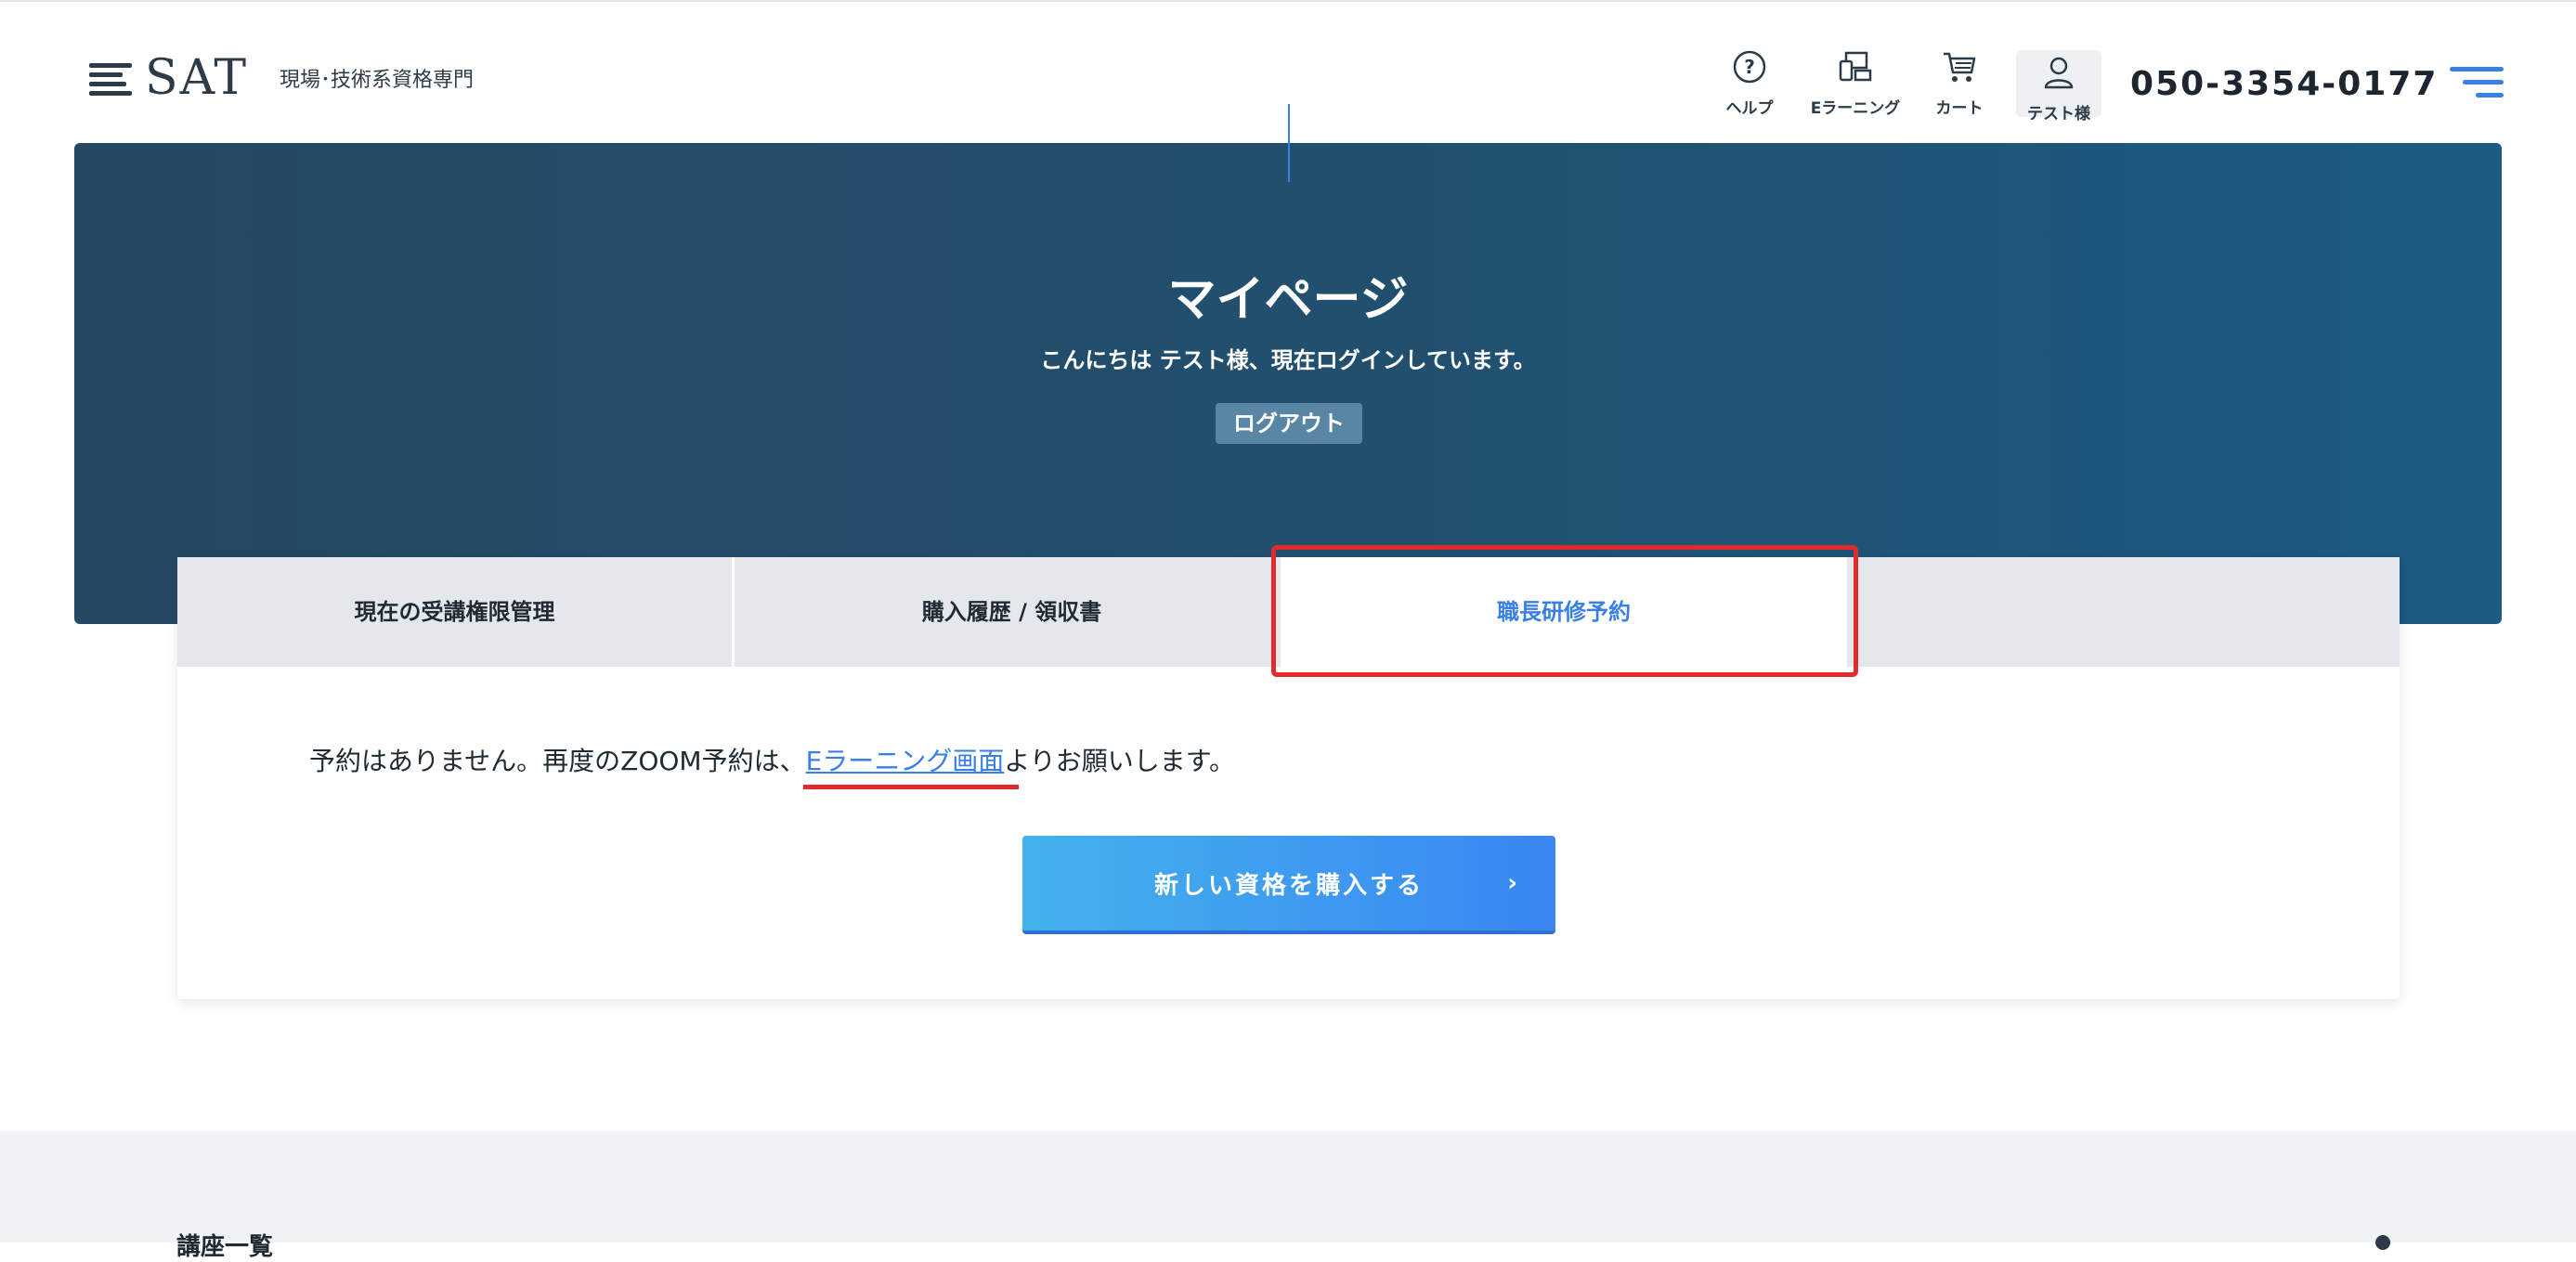 Image resolution: width=2576 pixels, height=1262 pixels. I want to click on logo-tagline: 現場･技術系資格専門, so click(377, 80).